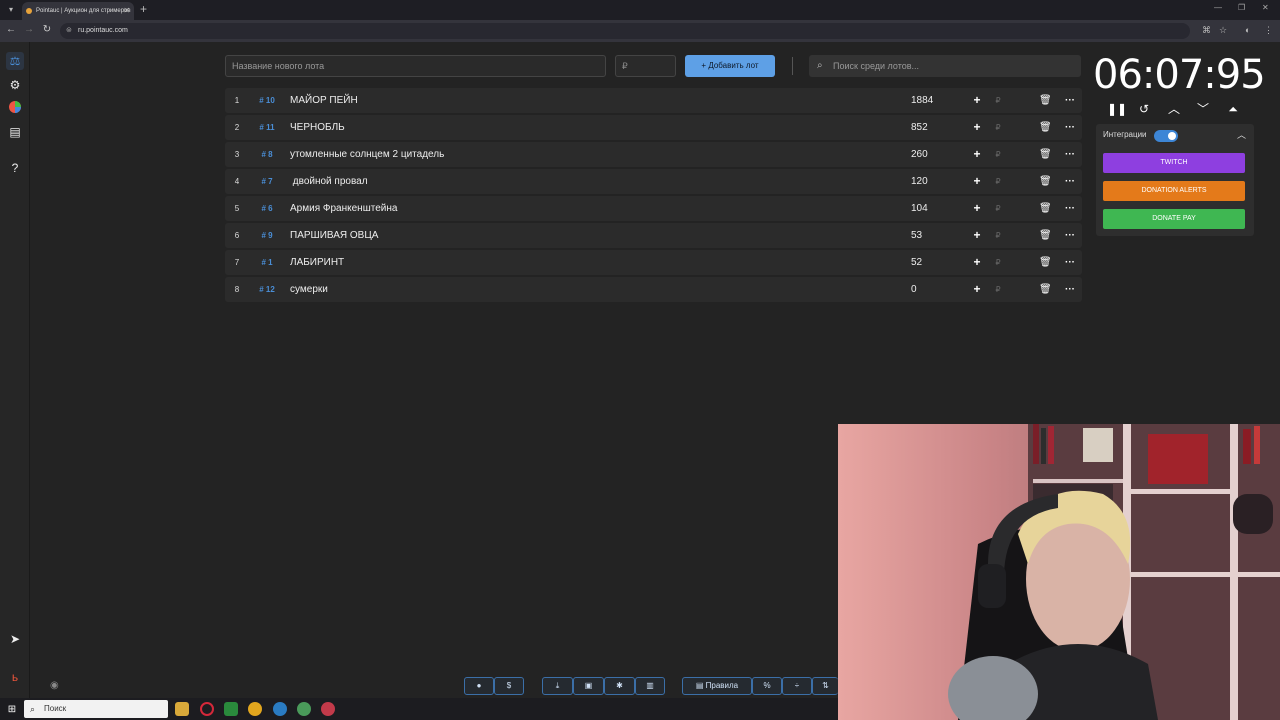 The width and height of the screenshot is (1280, 720). Describe the element at coordinates (15, 132) in the screenshot. I see `history-icon: ▤` at that location.